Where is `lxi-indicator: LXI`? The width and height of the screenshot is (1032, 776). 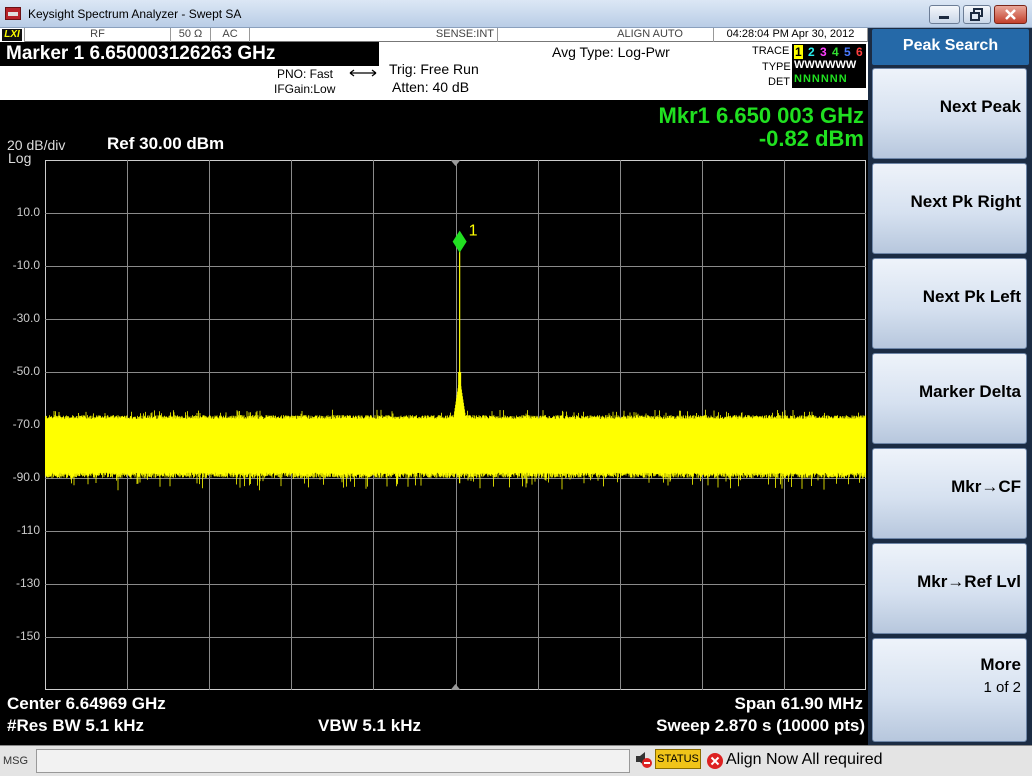
lxi-indicator: LXI is located at coordinates (12, 35).